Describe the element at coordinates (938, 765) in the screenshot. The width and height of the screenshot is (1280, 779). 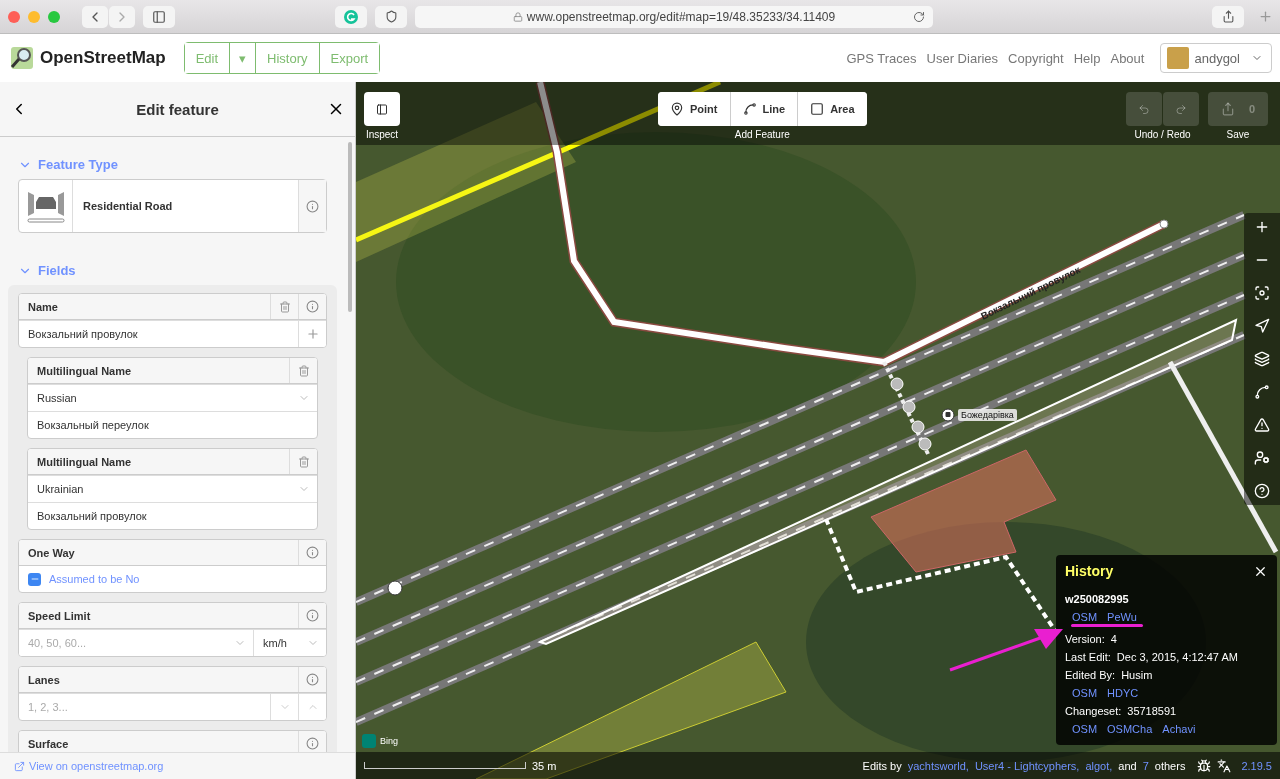
I see `contributor-link: yachtsworld,` at that location.